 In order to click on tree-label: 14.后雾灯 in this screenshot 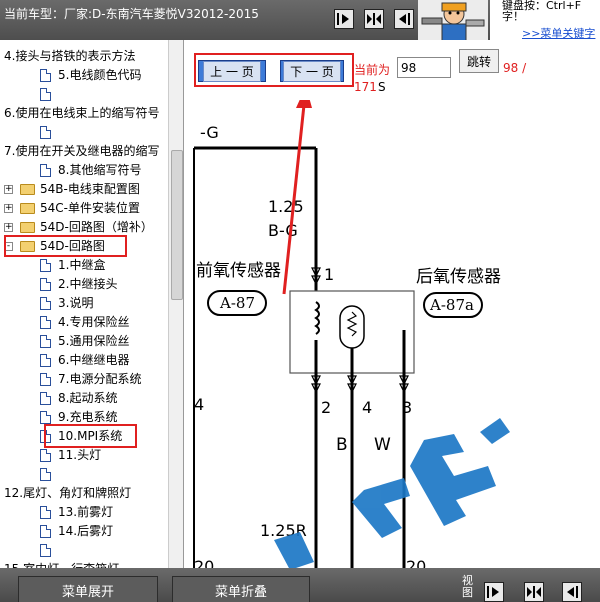, I will do `click(86, 531)`.